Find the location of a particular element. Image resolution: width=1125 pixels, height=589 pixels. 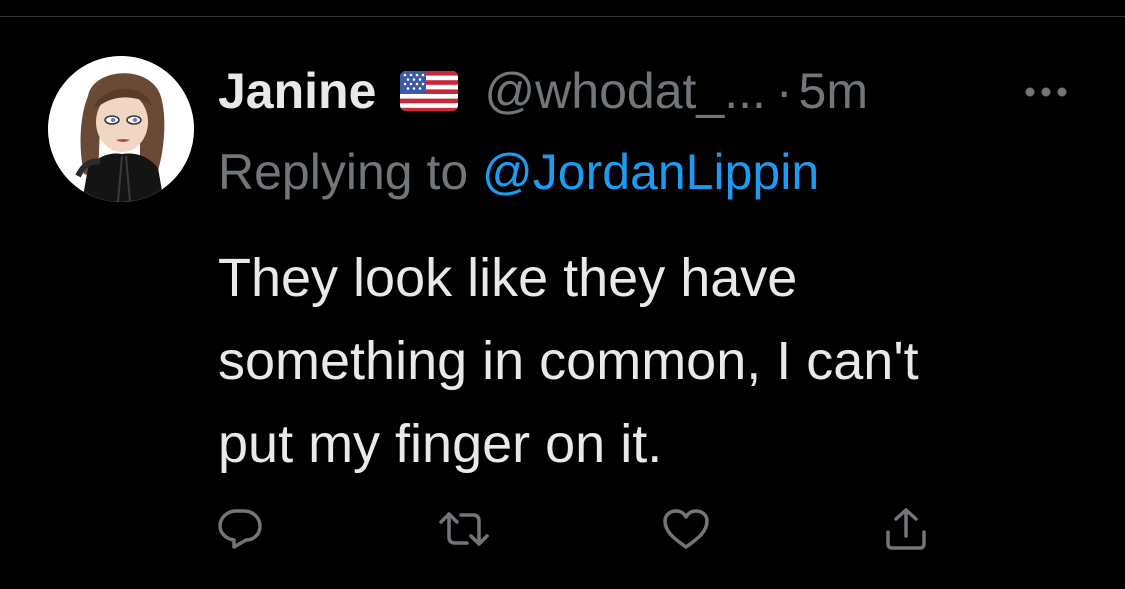

reply-button is located at coordinates (240, 529).